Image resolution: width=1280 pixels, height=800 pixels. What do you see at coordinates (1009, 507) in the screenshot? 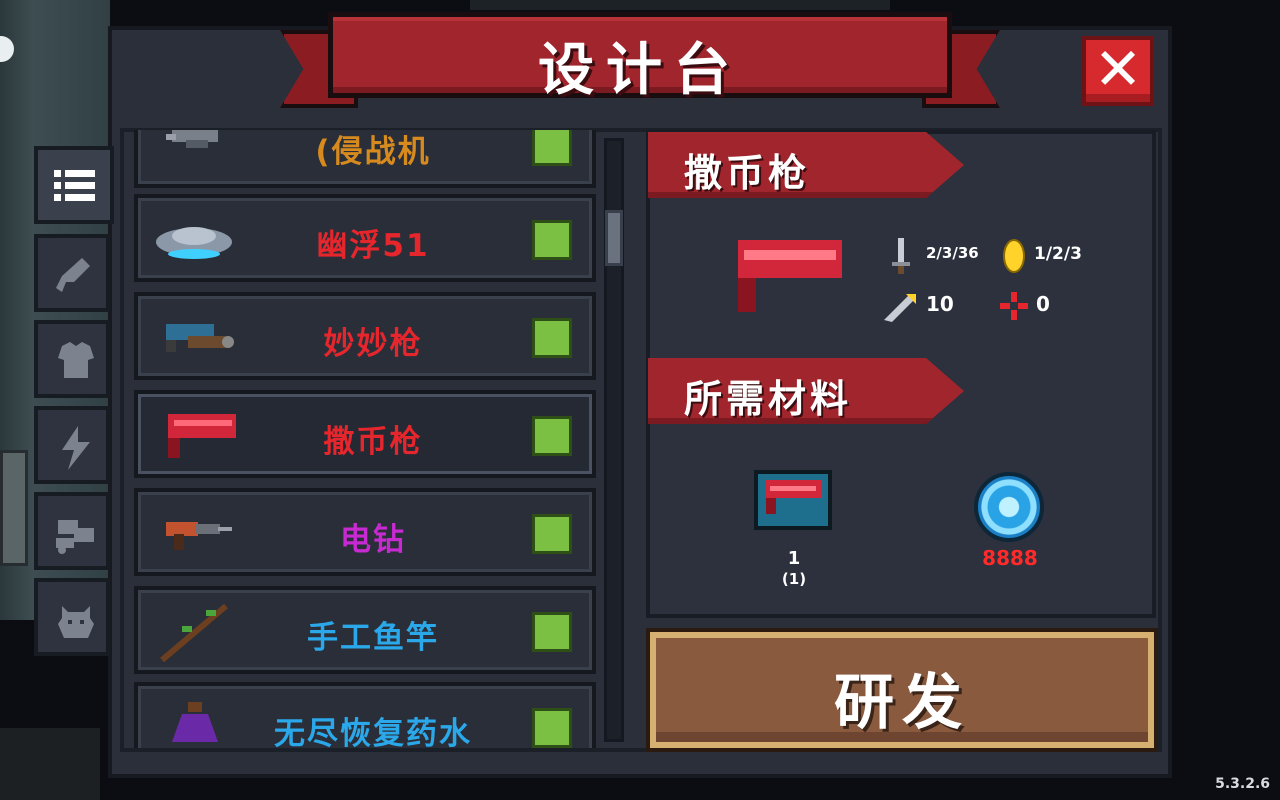
I see `gem-icon` at bounding box center [1009, 507].